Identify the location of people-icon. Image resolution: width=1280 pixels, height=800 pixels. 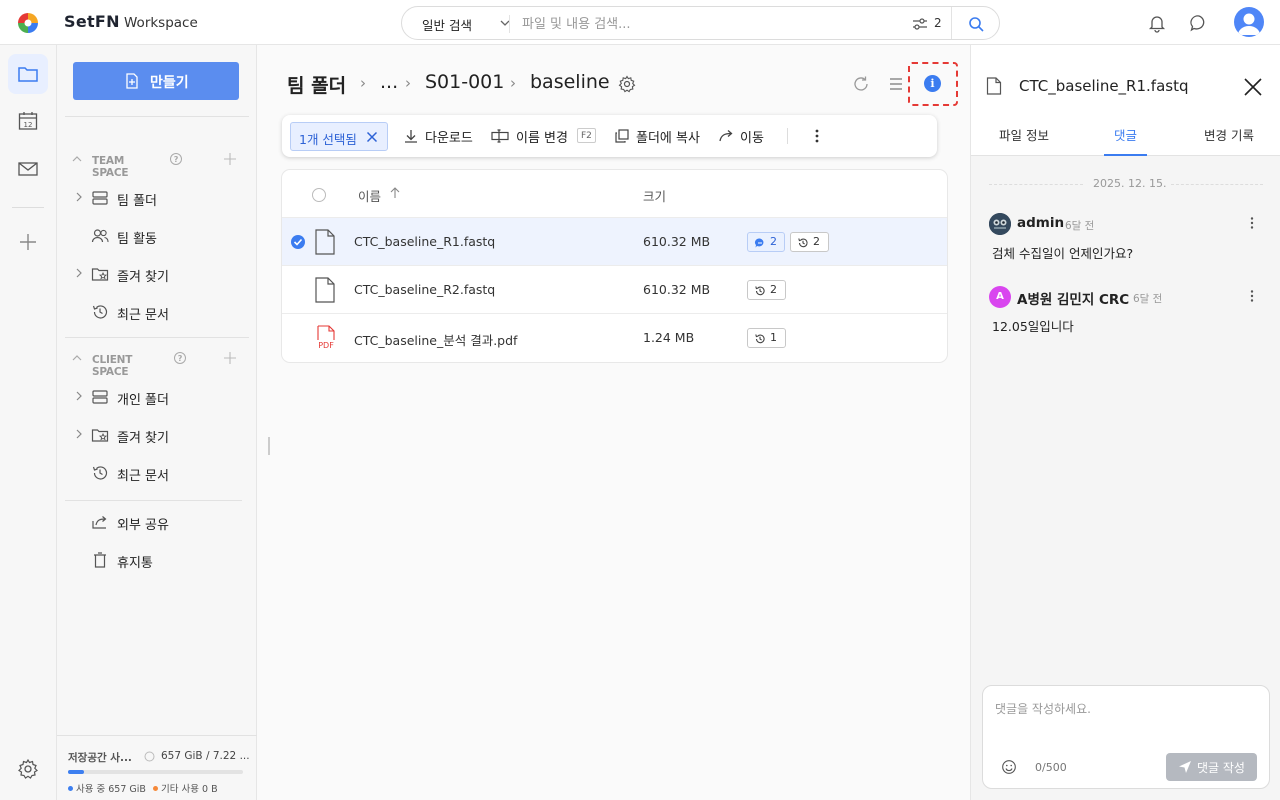
(100, 236).